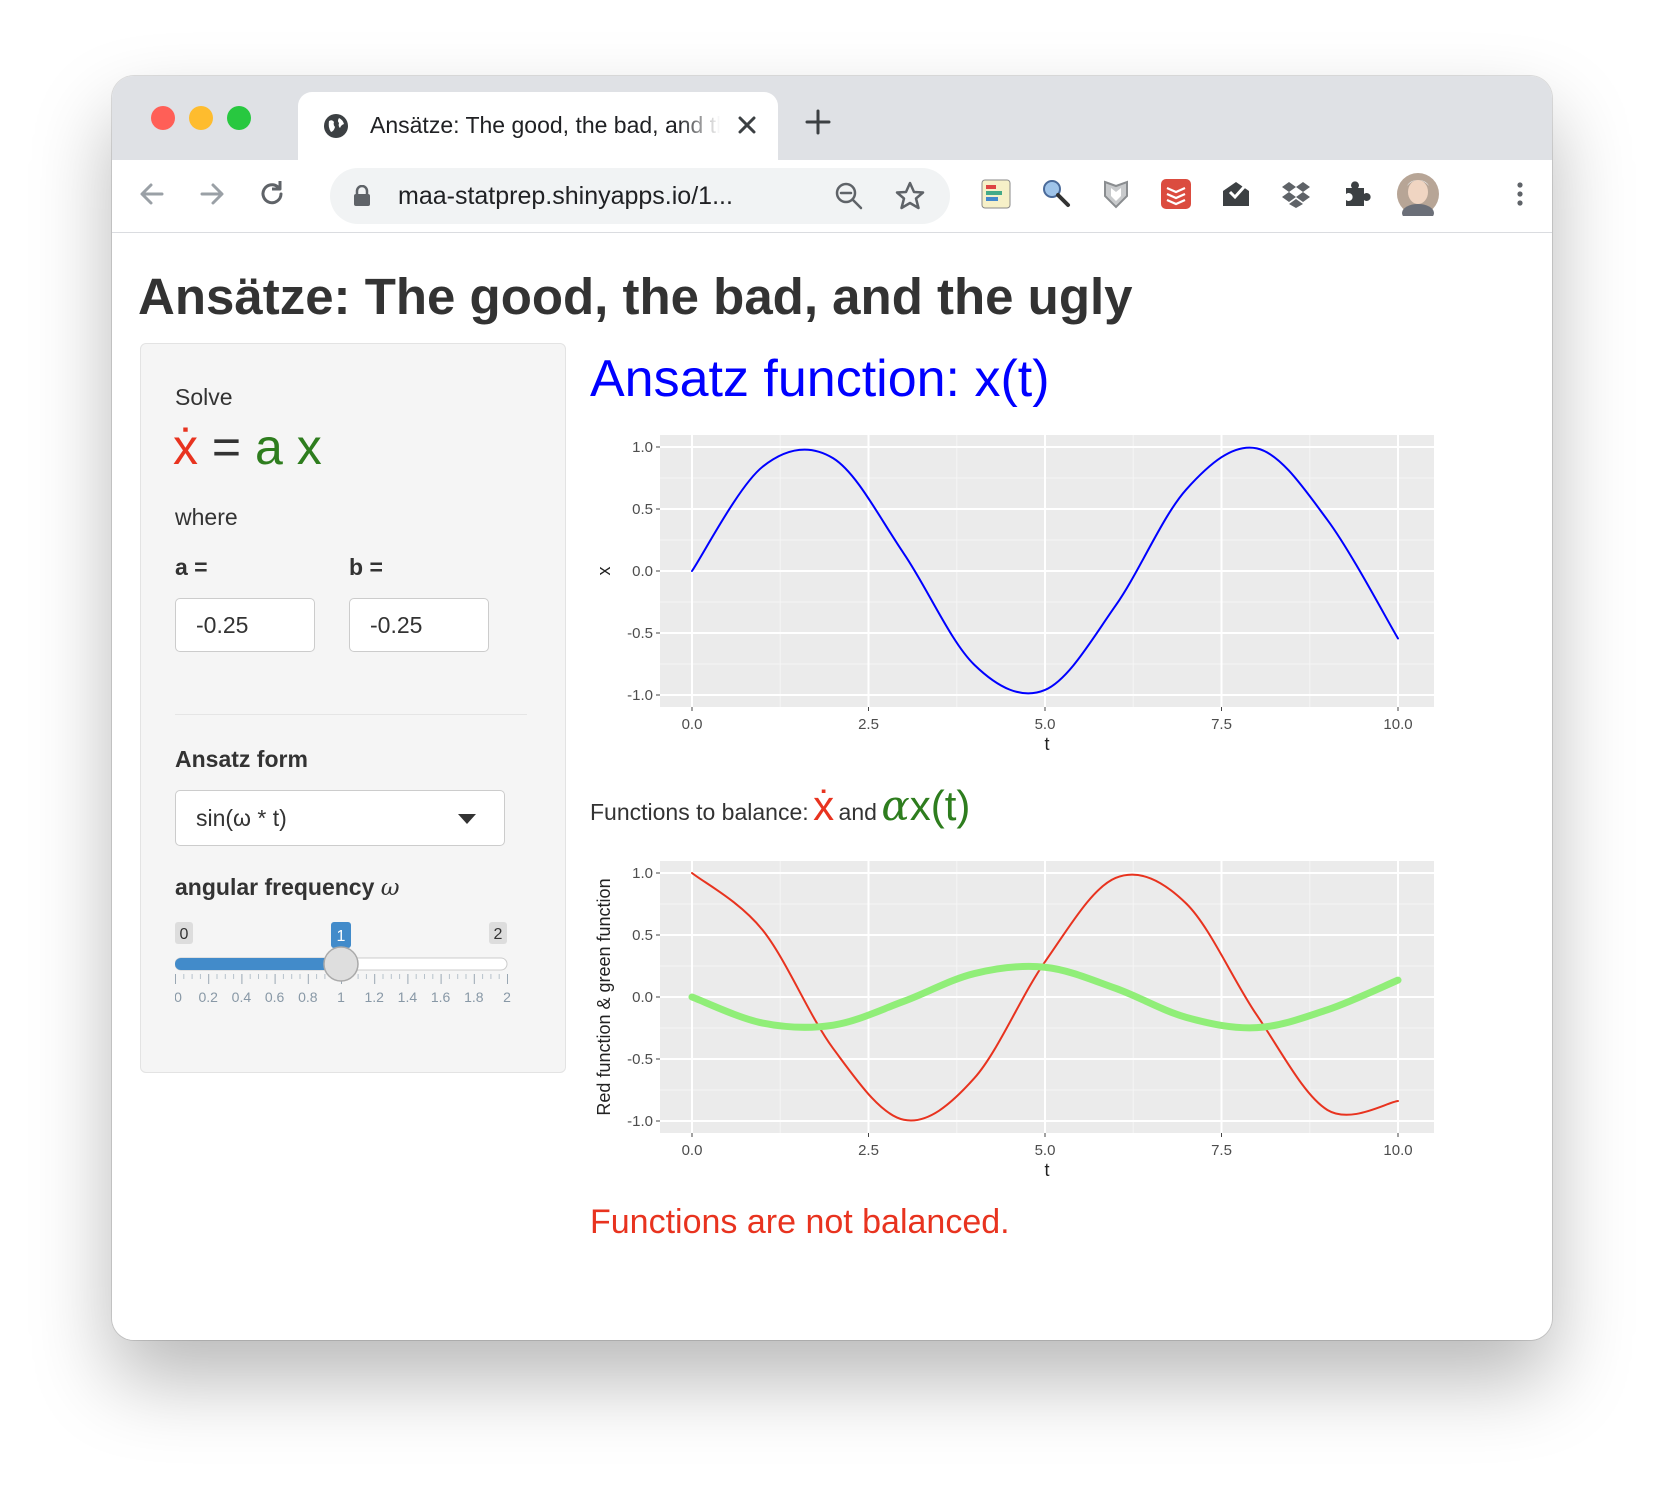 The width and height of the screenshot is (1664, 1486). Describe the element at coordinates (635, 296) in the screenshot. I see `page-title: Ansätze: The good, the bad, and the ugly` at that location.